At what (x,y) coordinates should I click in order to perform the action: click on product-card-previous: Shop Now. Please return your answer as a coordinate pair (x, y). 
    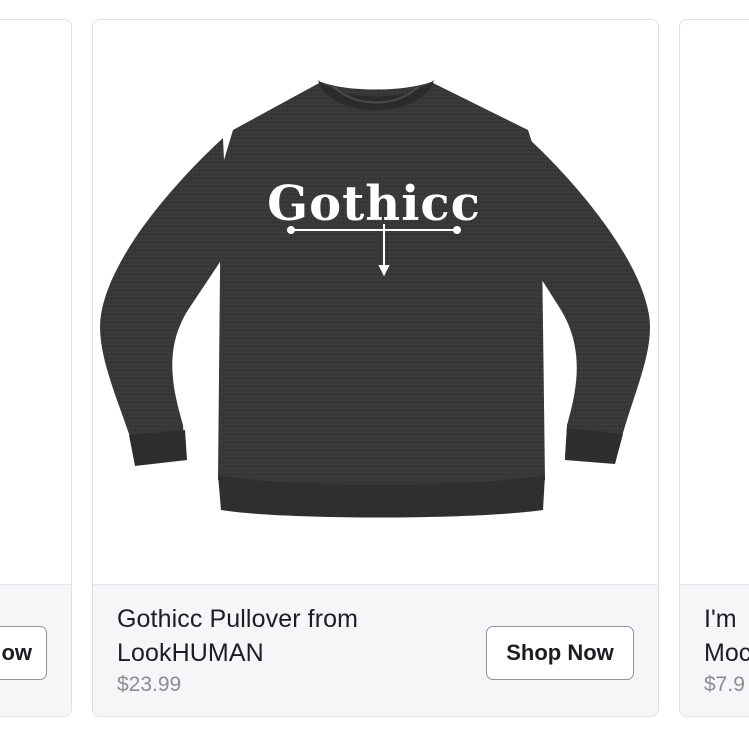
    Looking at the image, I should click on (36, 368).